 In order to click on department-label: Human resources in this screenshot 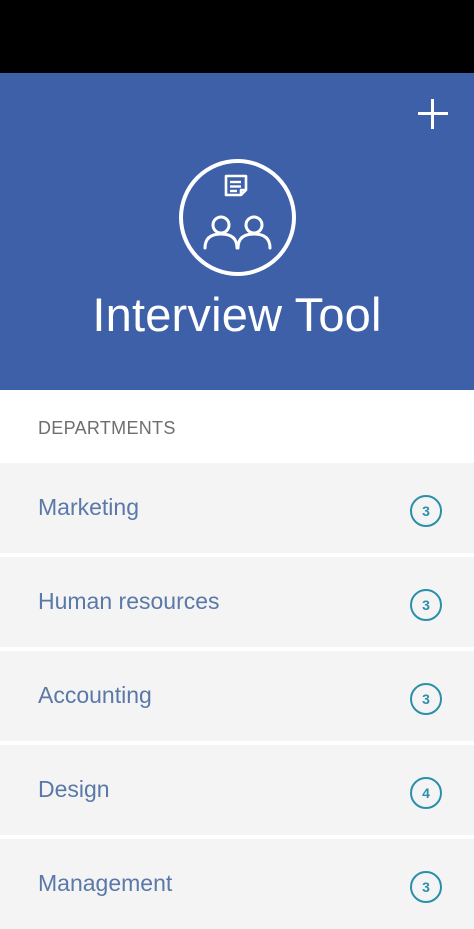, I will do `click(129, 601)`.